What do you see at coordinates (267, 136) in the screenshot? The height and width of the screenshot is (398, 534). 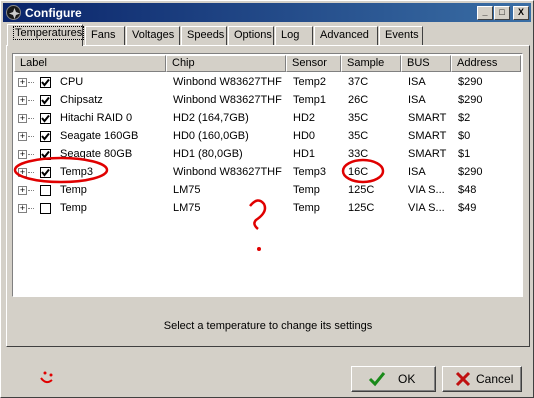 I see `table-row: + Seagate 160GB HD0 (160,0GB) HD0 35C SMART $0` at bounding box center [267, 136].